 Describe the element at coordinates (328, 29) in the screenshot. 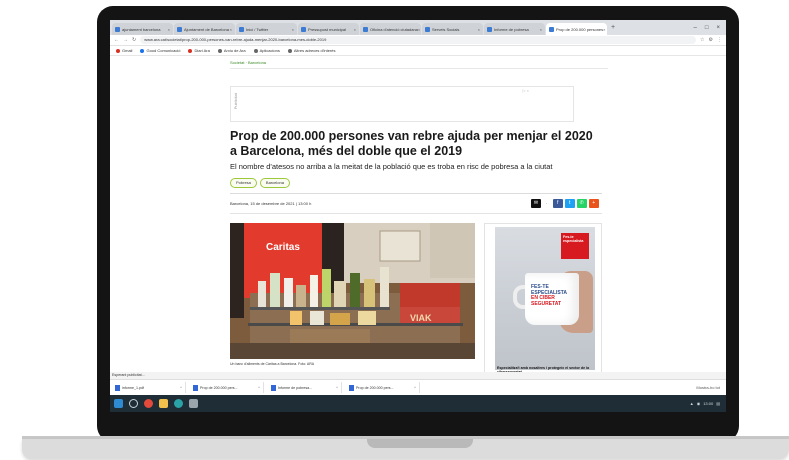

I see `browser-tab: Pressupost municipal ×` at that location.